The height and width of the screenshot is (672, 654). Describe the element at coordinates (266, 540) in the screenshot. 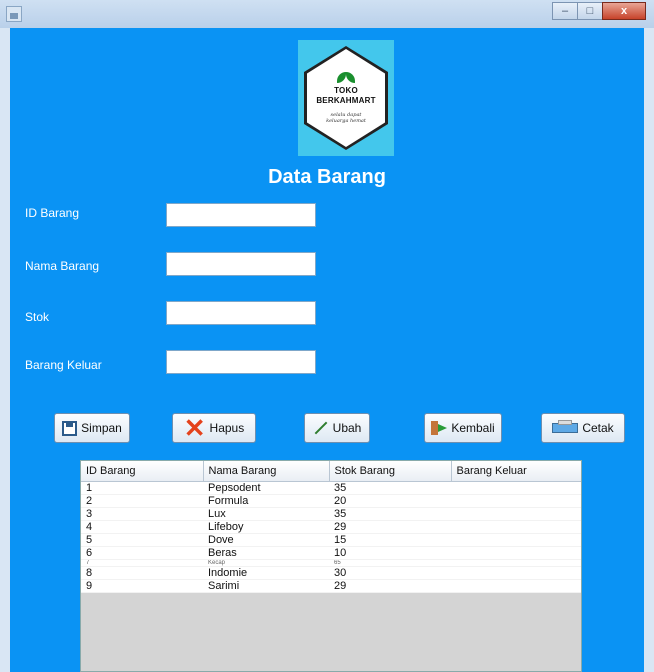

I see `cell-nama: Dove` at that location.